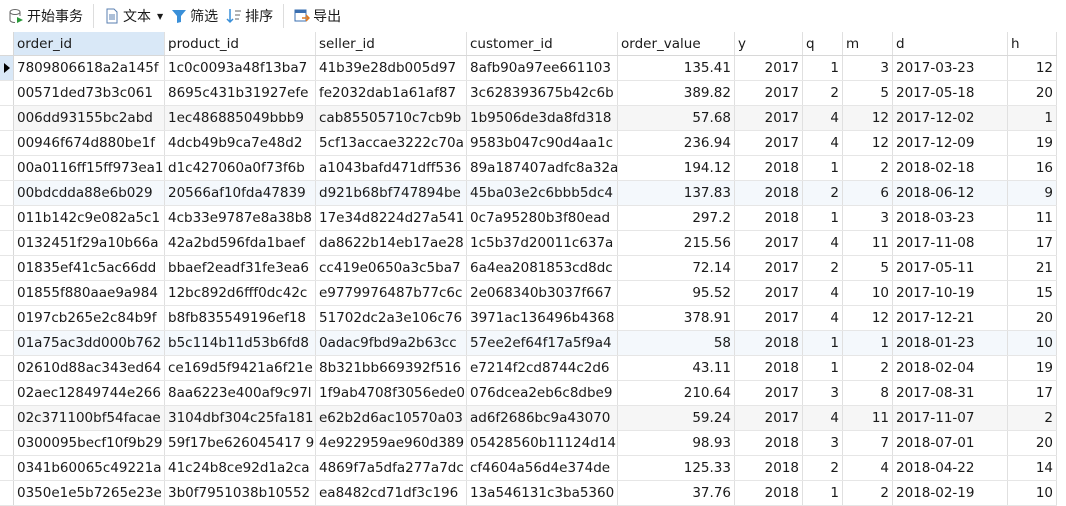  What do you see at coordinates (676, 318) in the screenshot?
I see `cell-order-value: 378.91` at bounding box center [676, 318].